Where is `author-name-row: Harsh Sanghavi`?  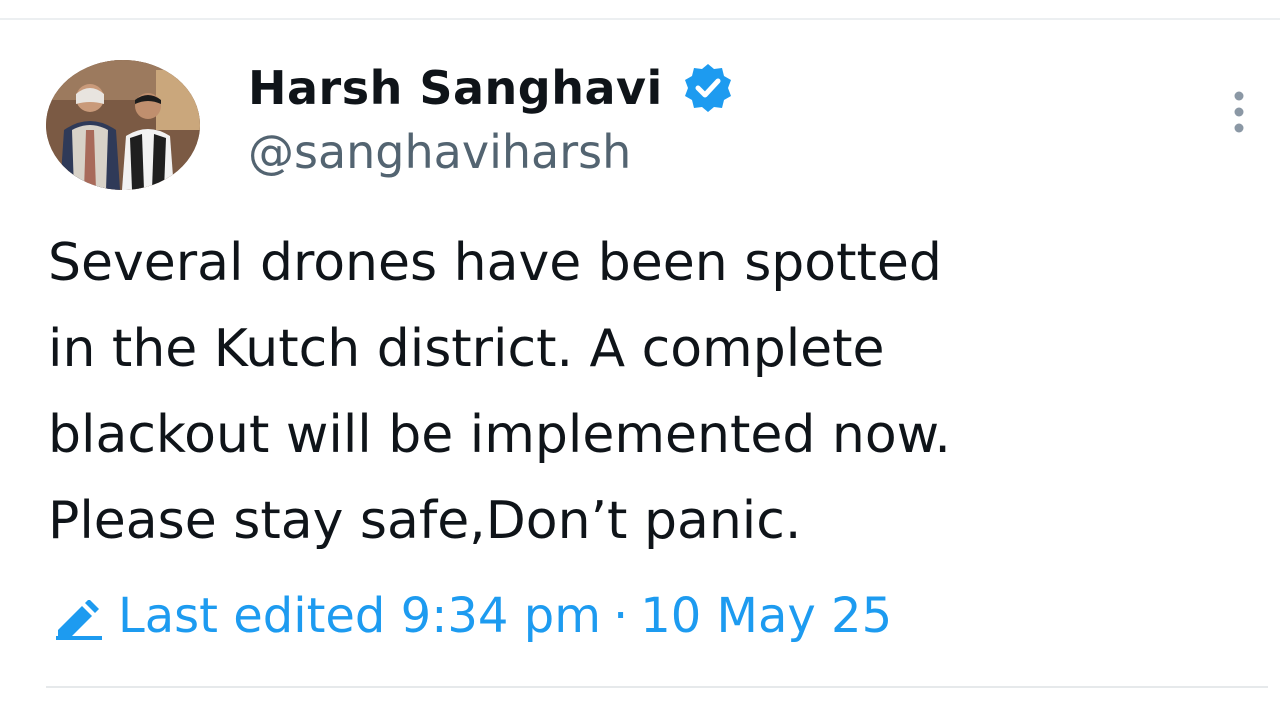 author-name-row: Harsh Sanghavi is located at coordinates (491, 88).